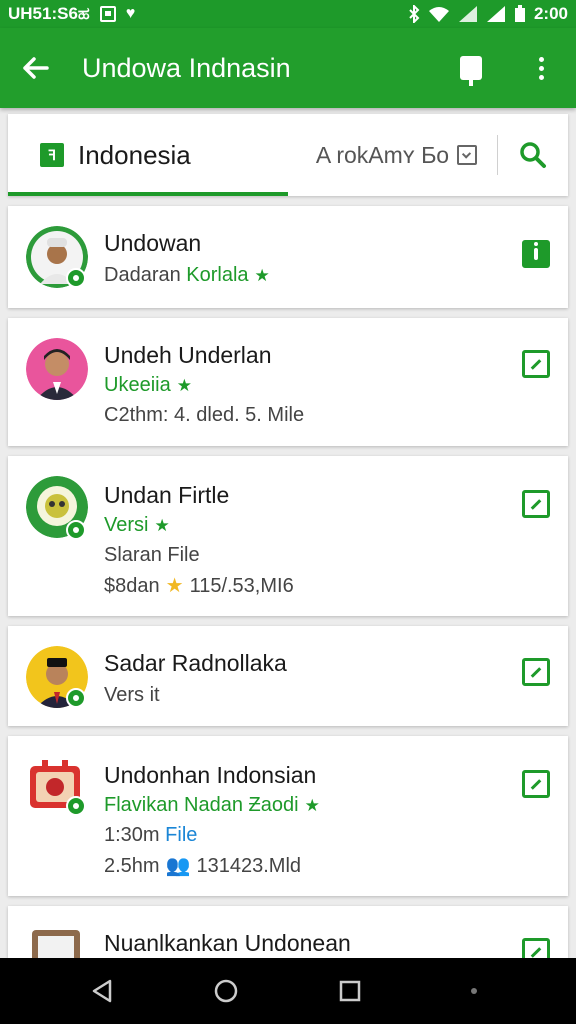 The height and width of the screenshot is (1024, 576). What do you see at coordinates (199, 586) in the screenshot?
I see `item-stats: $8dan ★ 115/.53,MI6` at bounding box center [199, 586].